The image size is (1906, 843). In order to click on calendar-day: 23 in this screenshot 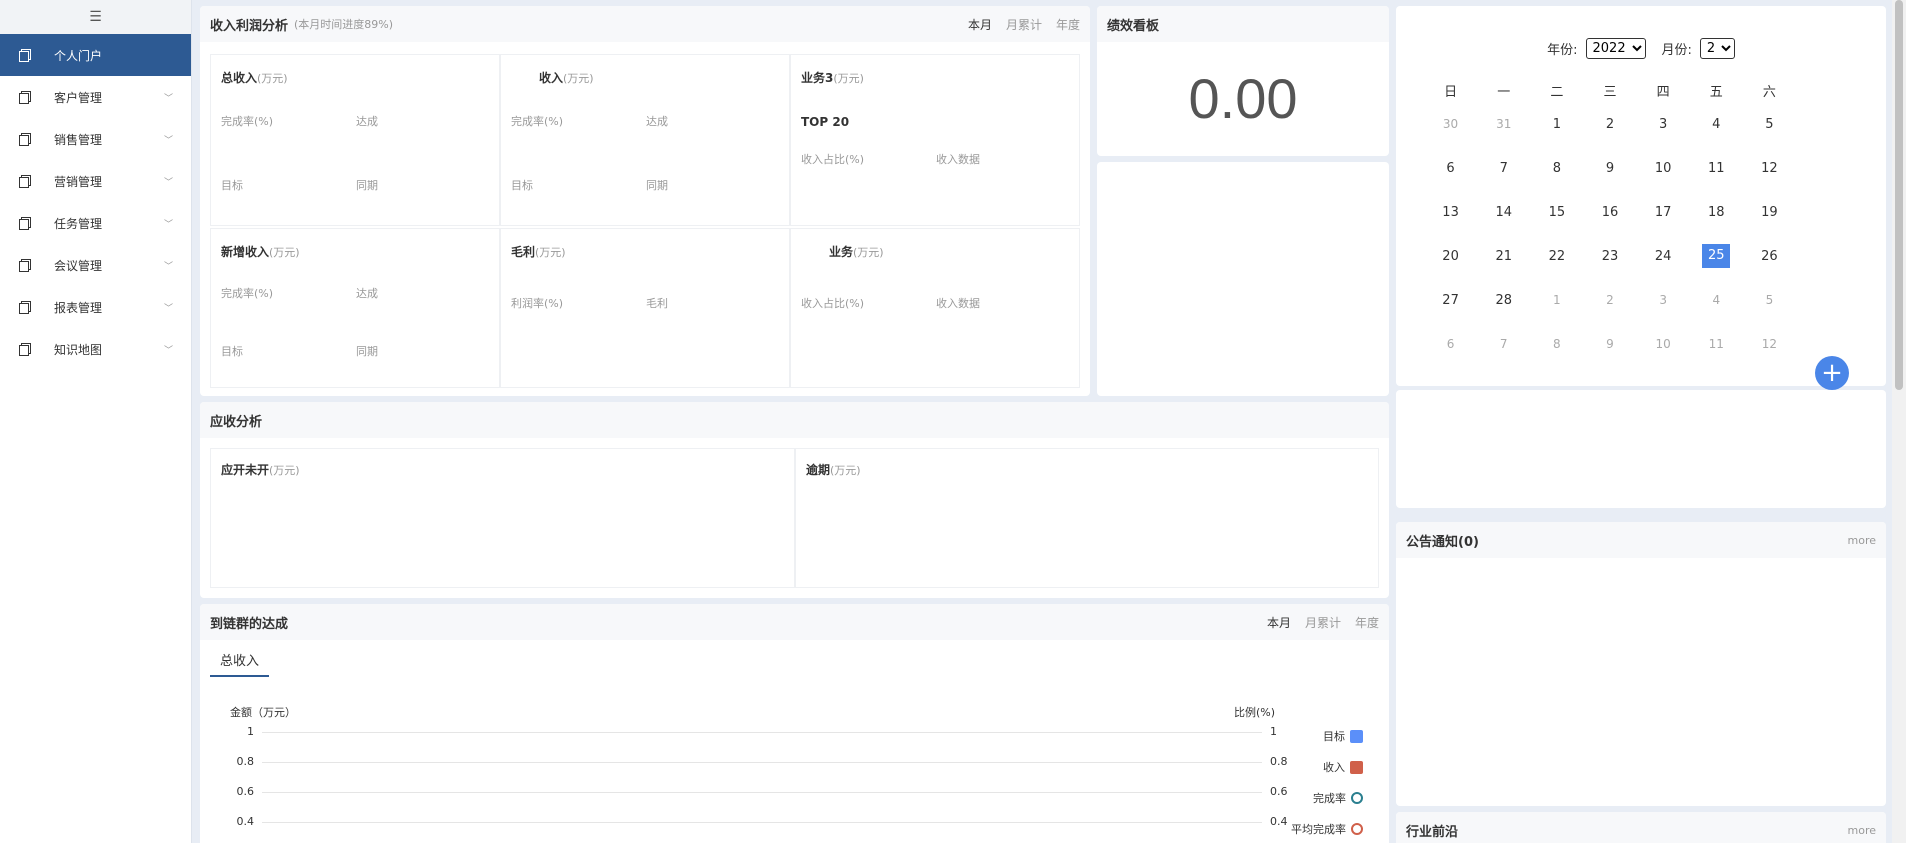, I will do `click(1609, 256)`.